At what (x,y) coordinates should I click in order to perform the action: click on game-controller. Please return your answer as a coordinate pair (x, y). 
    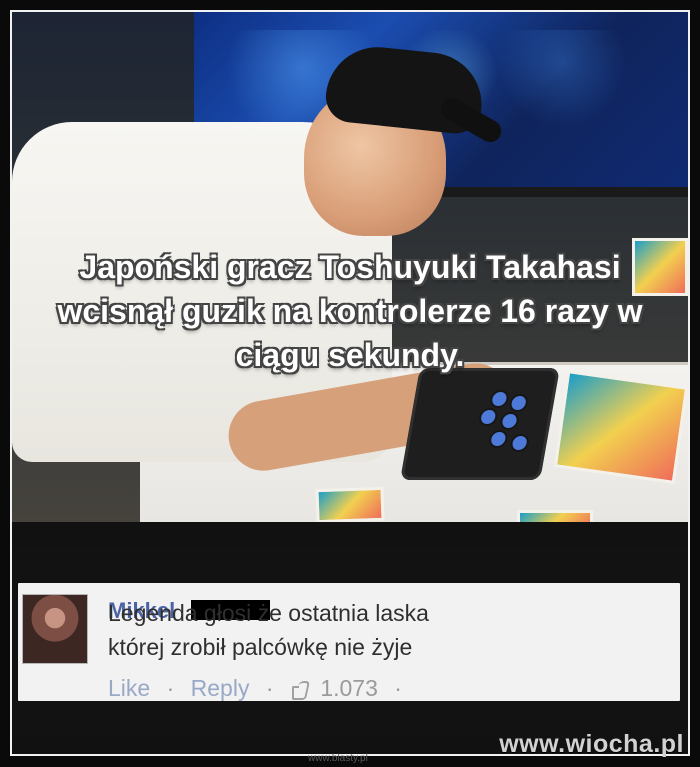
    Looking at the image, I should click on (480, 424).